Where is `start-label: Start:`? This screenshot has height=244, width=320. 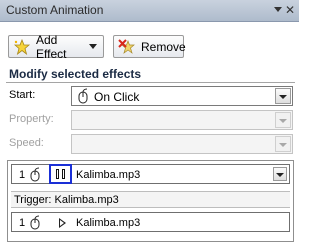 start-label: Start: is located at coordinates (22, 95).